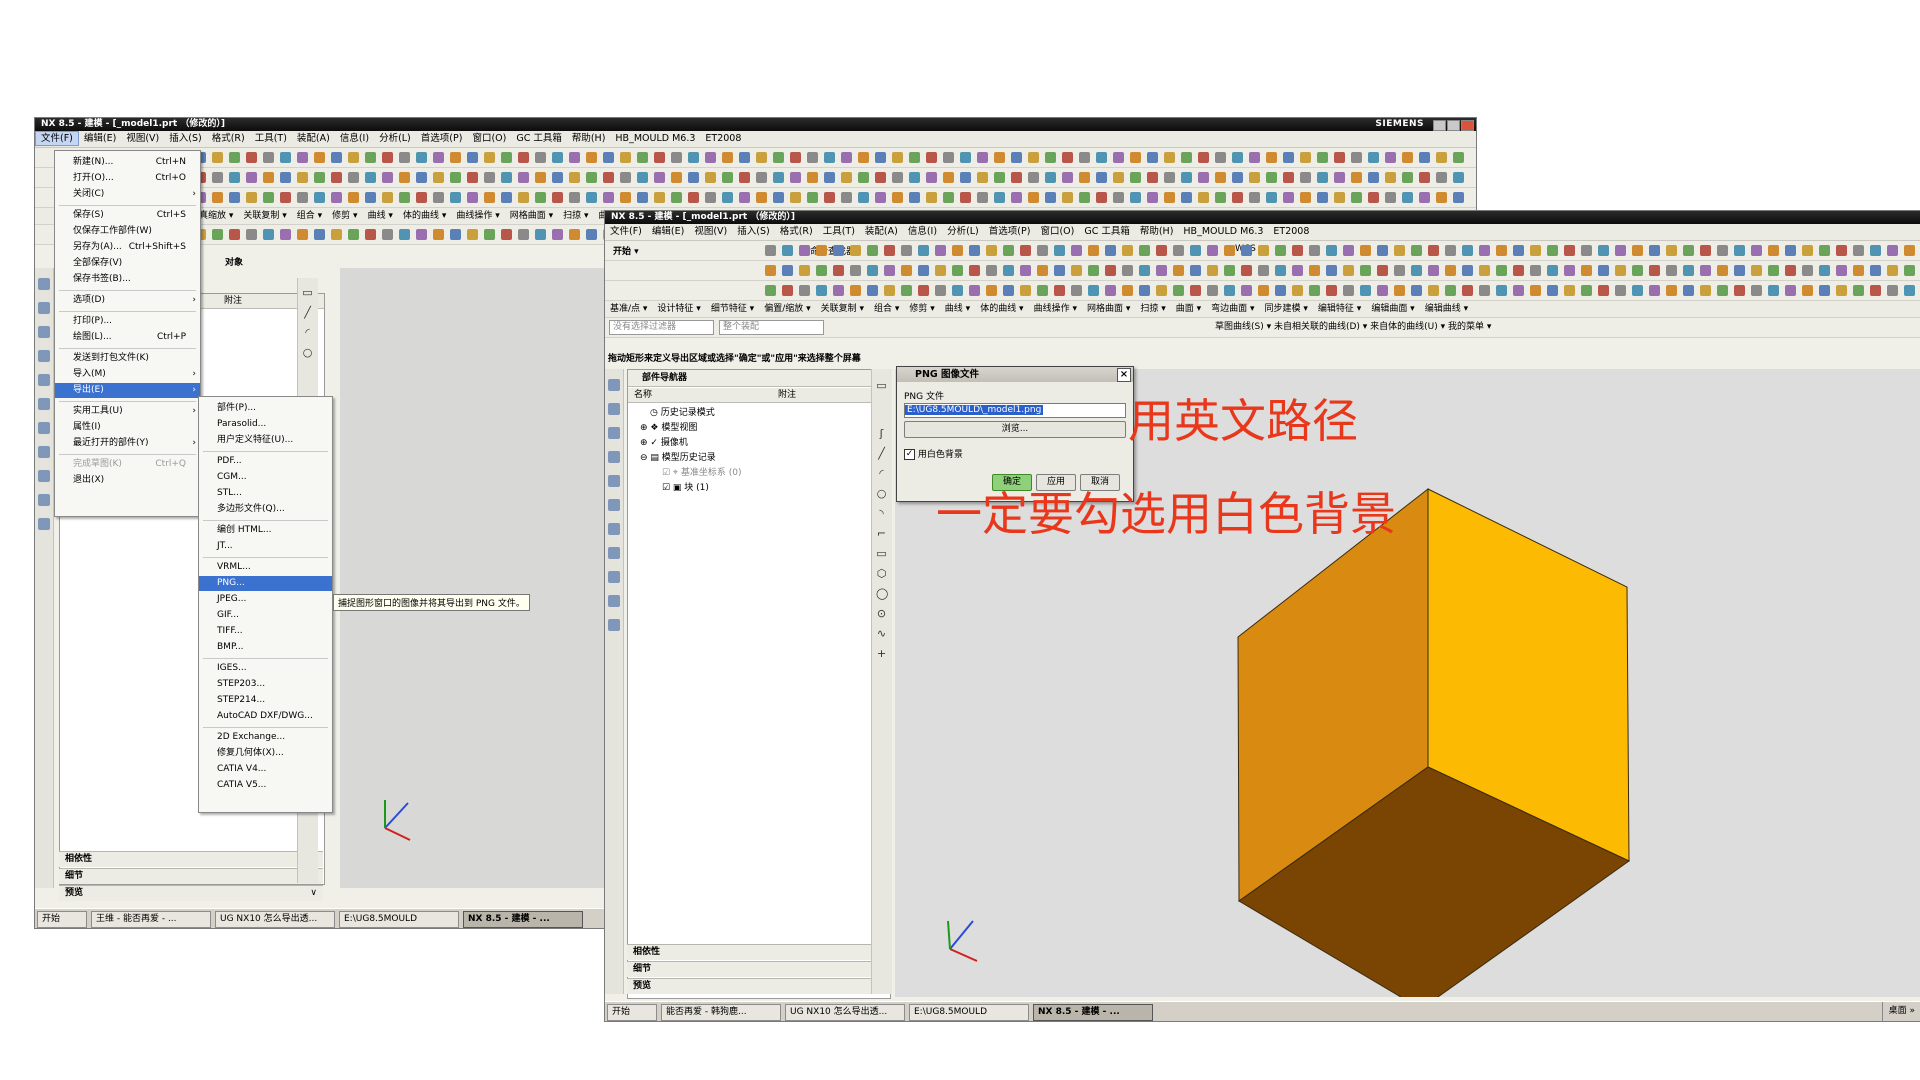 The width and height of the screenshot is (1920, 1080). Describe the element at coordinates (909, 454) in the screenshot. I see `white-background-checkbox: ✓` at that location.